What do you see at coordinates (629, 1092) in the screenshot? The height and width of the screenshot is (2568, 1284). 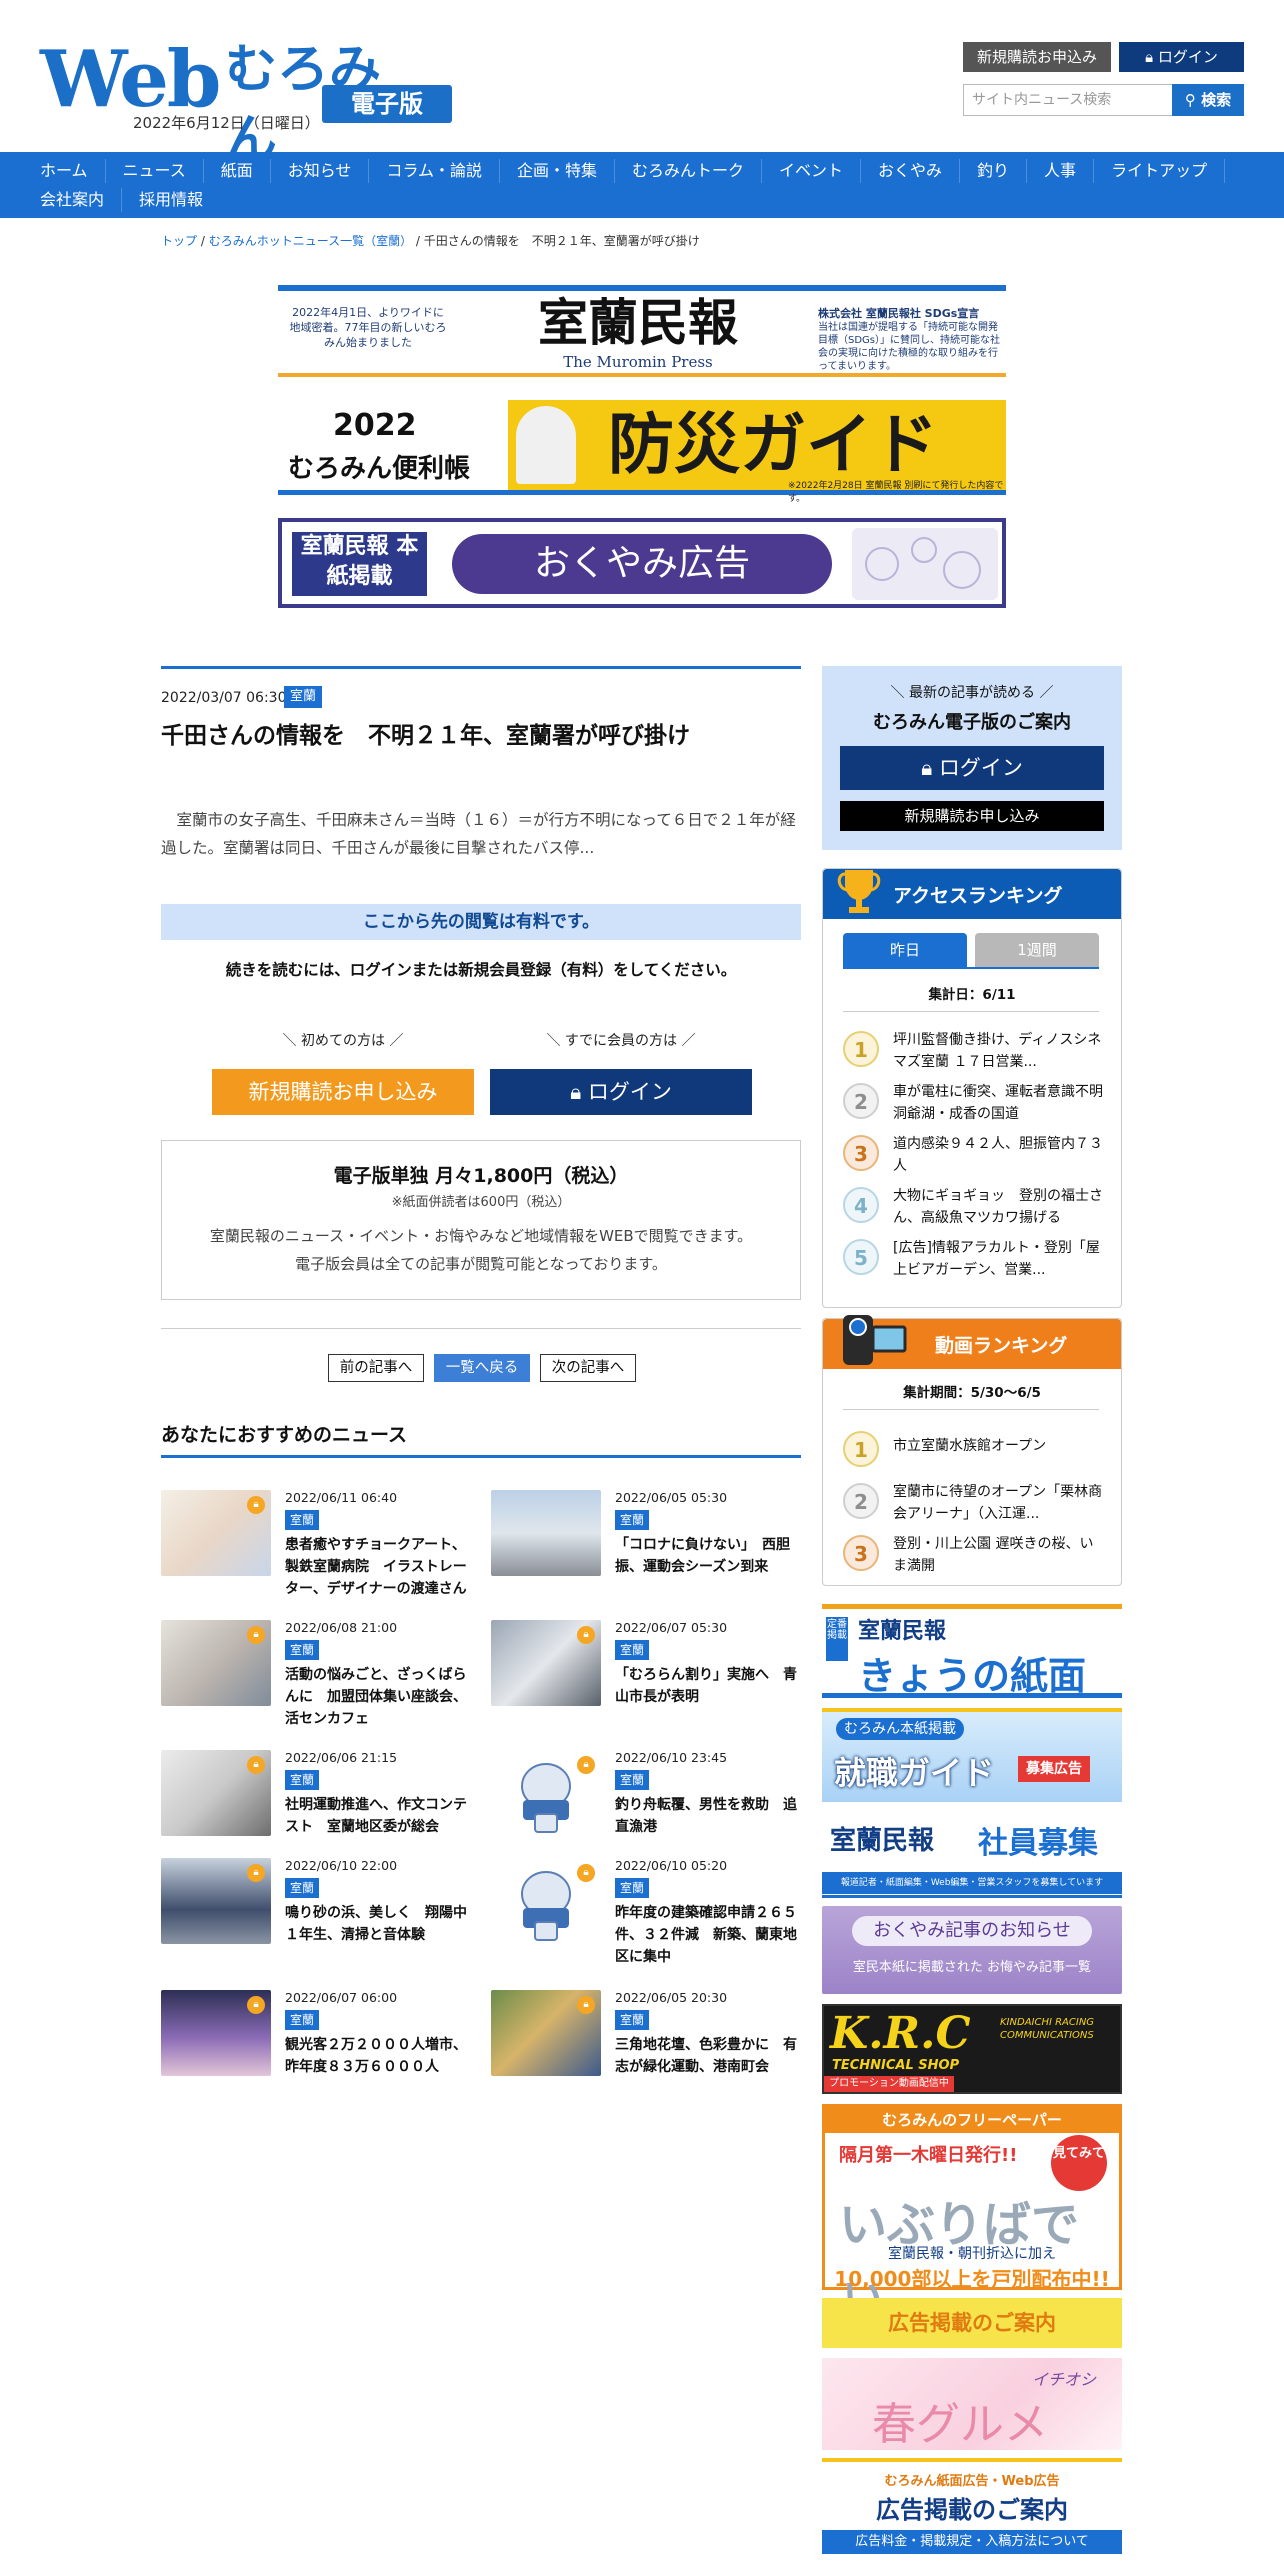 I see `login-button-label: ログイン` at bounding box center [629, 1092].